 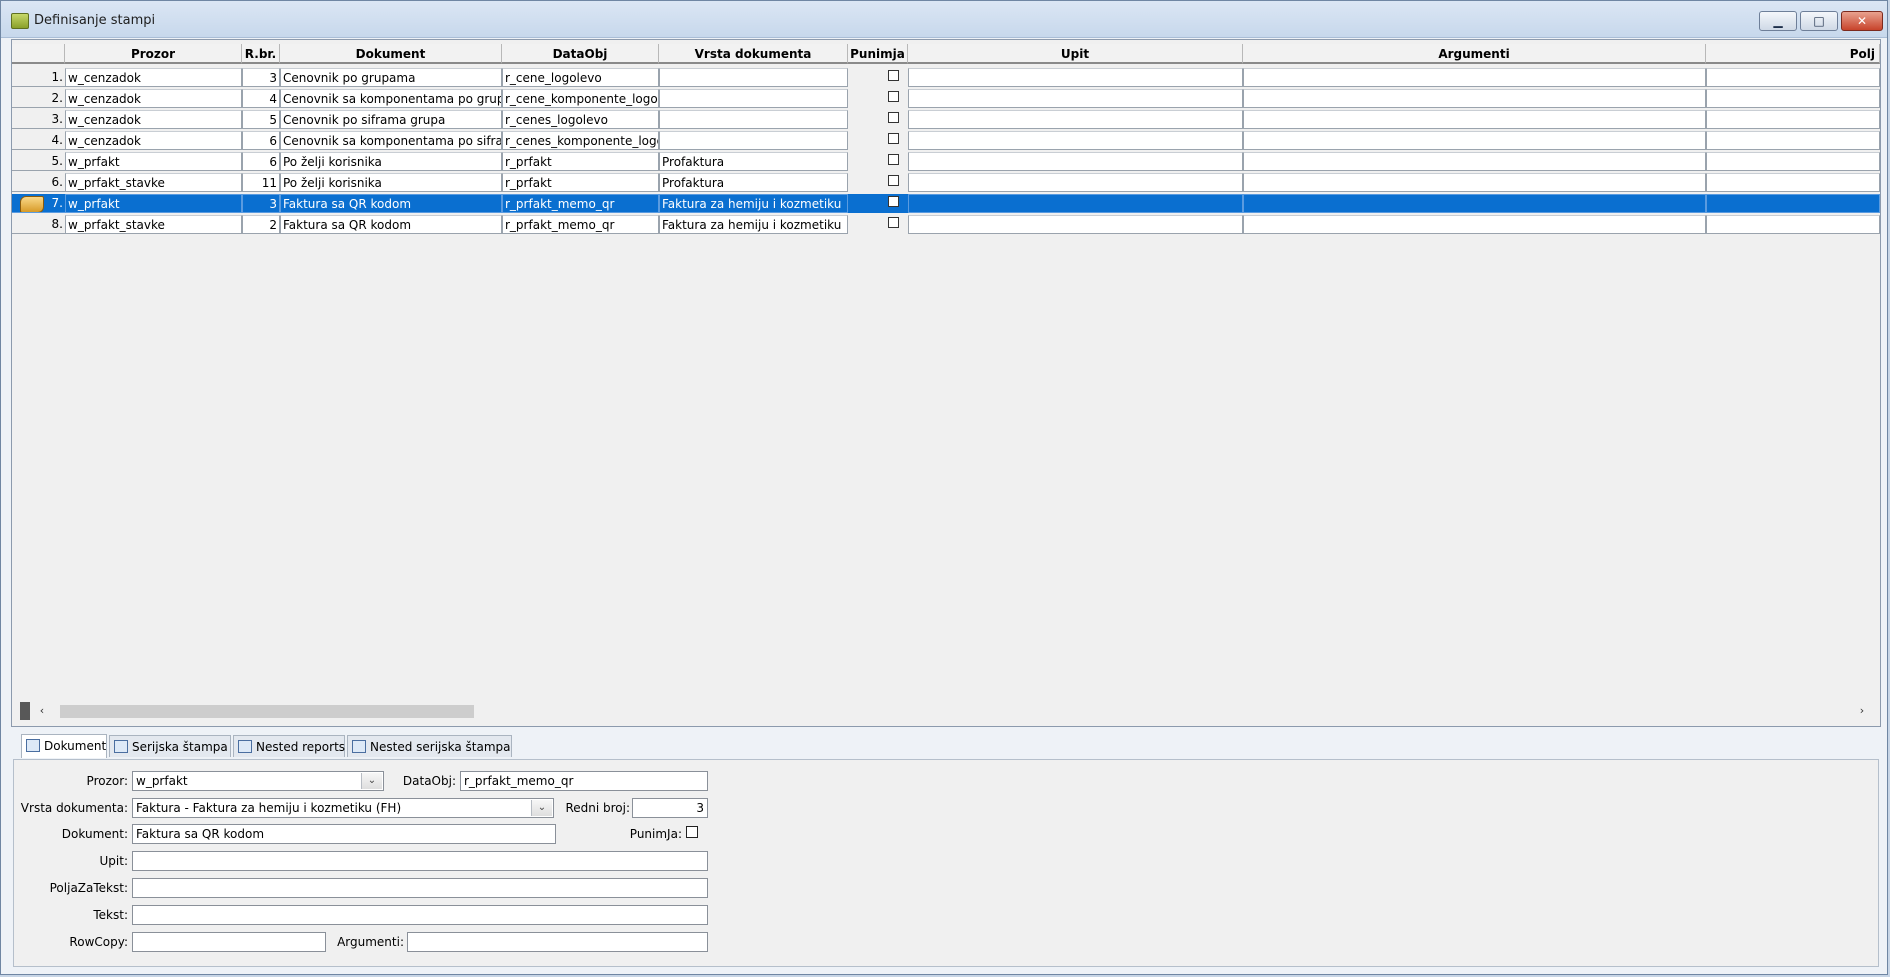 What do you see at coordinates (258, 781) in the screenshot?
I see `prozor-dropdown: w_prfakt ⌄` at bounding box center [258, 781].